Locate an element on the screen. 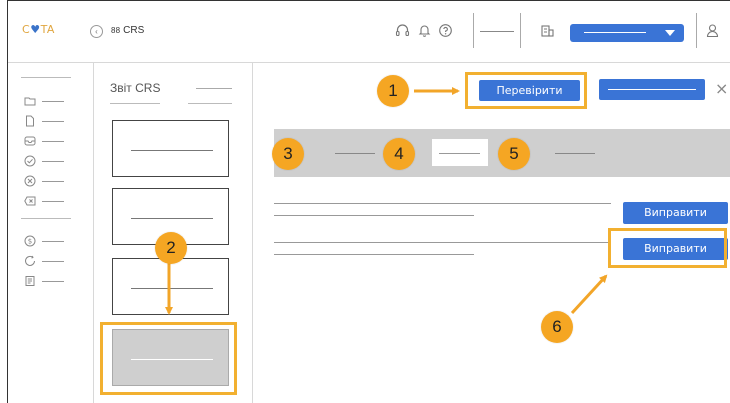 The image size is (730, 403). highlight-fix-button is located at coordinates (667, 248).